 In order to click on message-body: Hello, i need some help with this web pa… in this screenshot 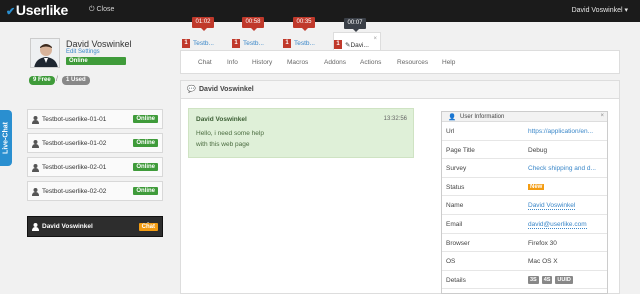, I will do `click(230, 139)`.